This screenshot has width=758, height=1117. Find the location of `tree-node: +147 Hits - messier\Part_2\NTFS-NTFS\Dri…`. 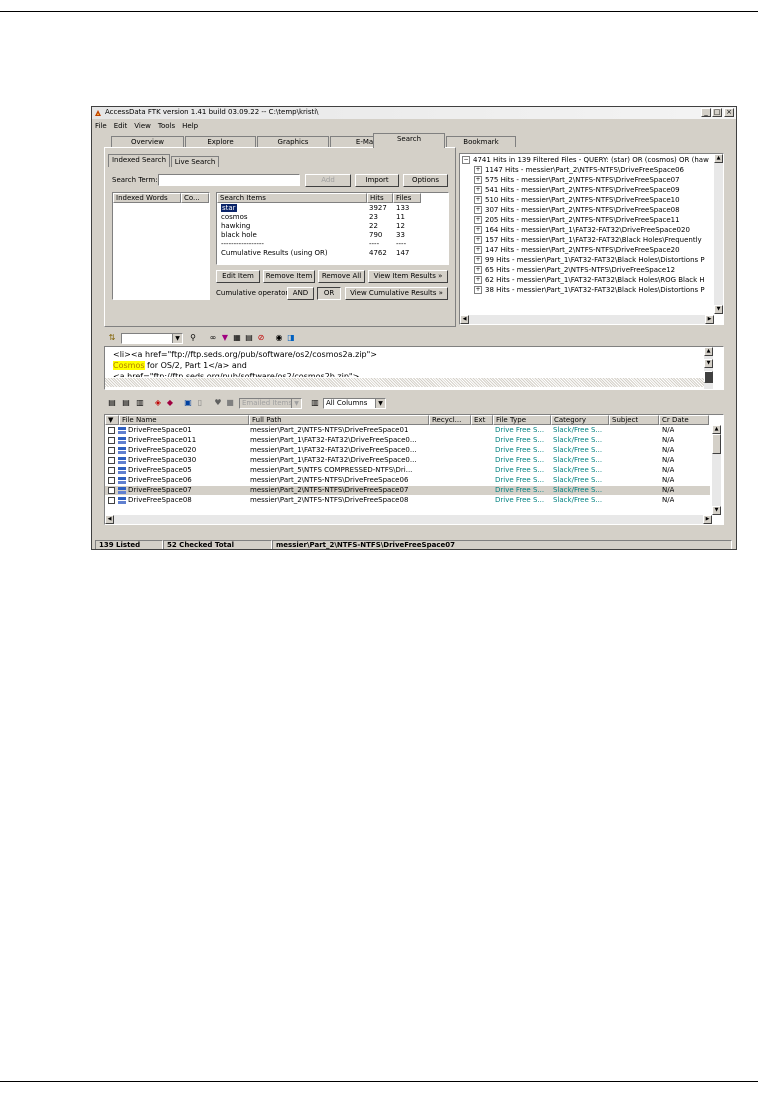

tree-node: +147 Hits - messier\Part_2\NTFS-NTFS\Dri… is located at coordinates (577, 250).